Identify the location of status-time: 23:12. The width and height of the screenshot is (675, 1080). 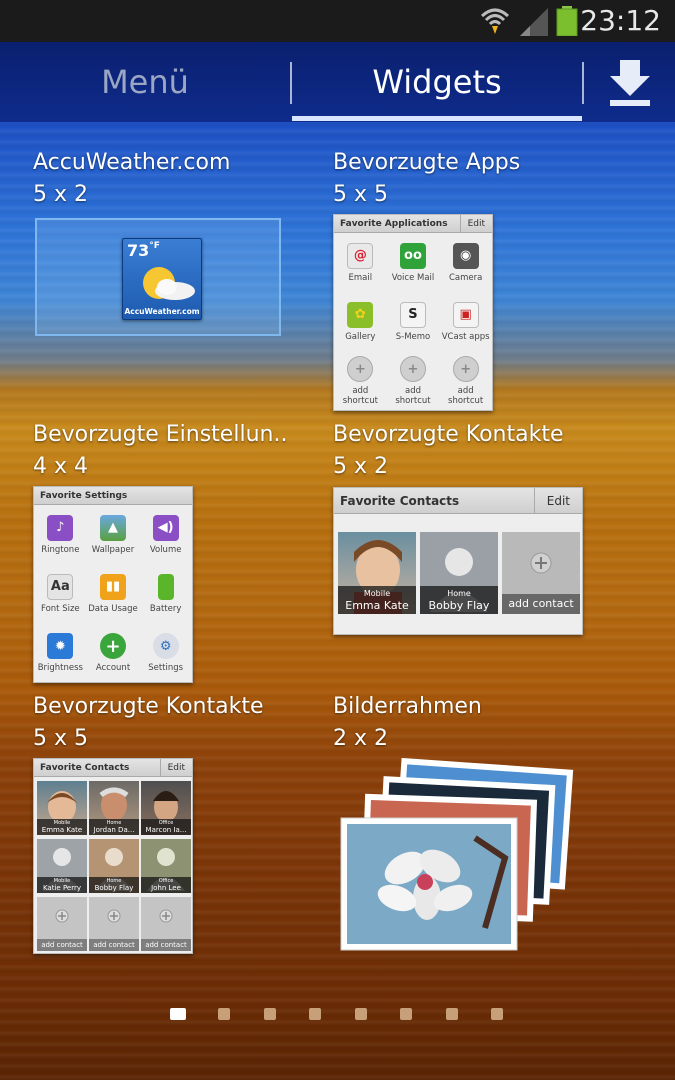
(620, 20).